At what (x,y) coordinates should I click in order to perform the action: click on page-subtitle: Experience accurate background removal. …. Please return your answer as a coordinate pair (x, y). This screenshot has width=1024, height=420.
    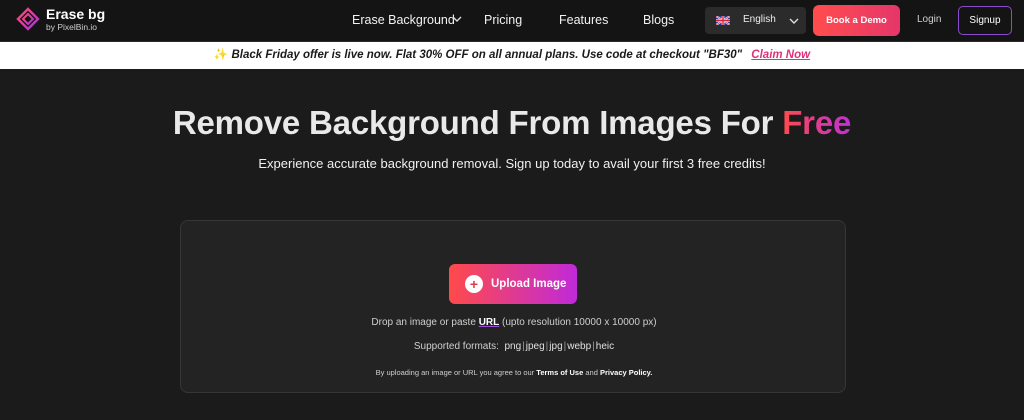
    Looking at the image, I should click on (512, 163).